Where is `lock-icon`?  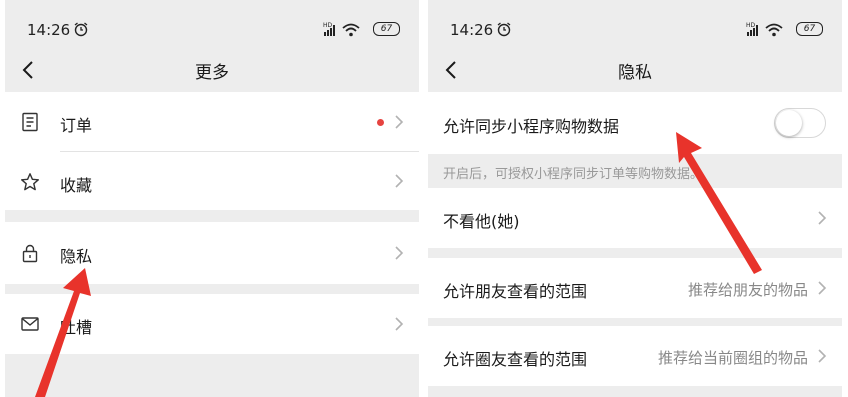
lock-icon is located at coordinates (30, 253).